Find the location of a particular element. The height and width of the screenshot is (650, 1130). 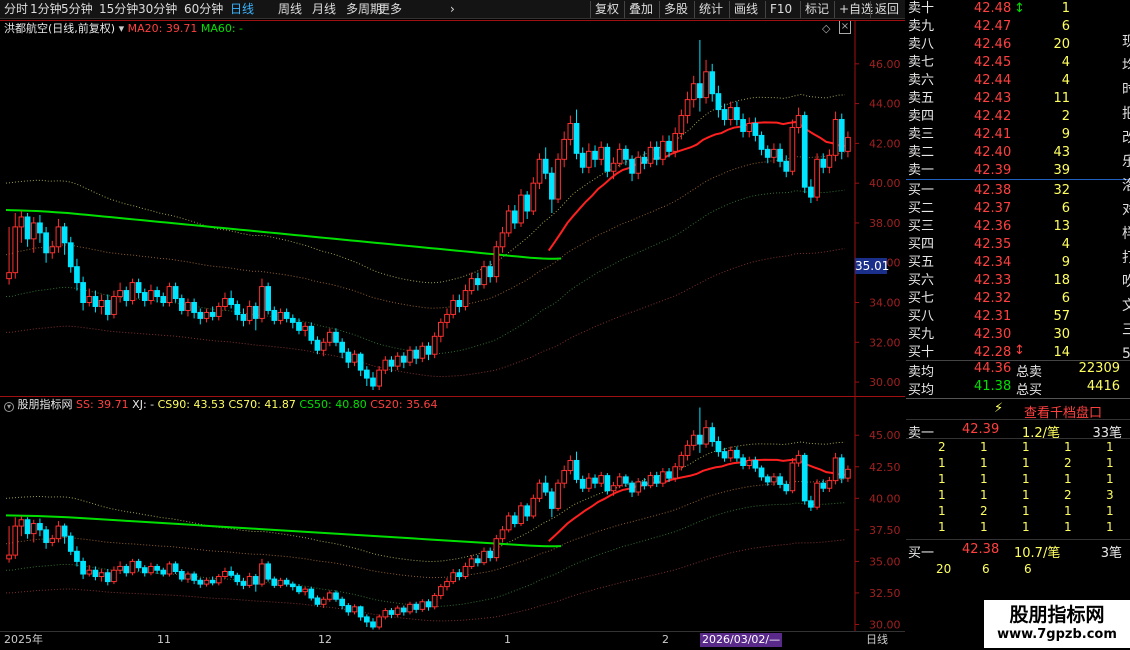

ask-row-9: 卖一 42.39 39 is located at coordinates (1018, 171).